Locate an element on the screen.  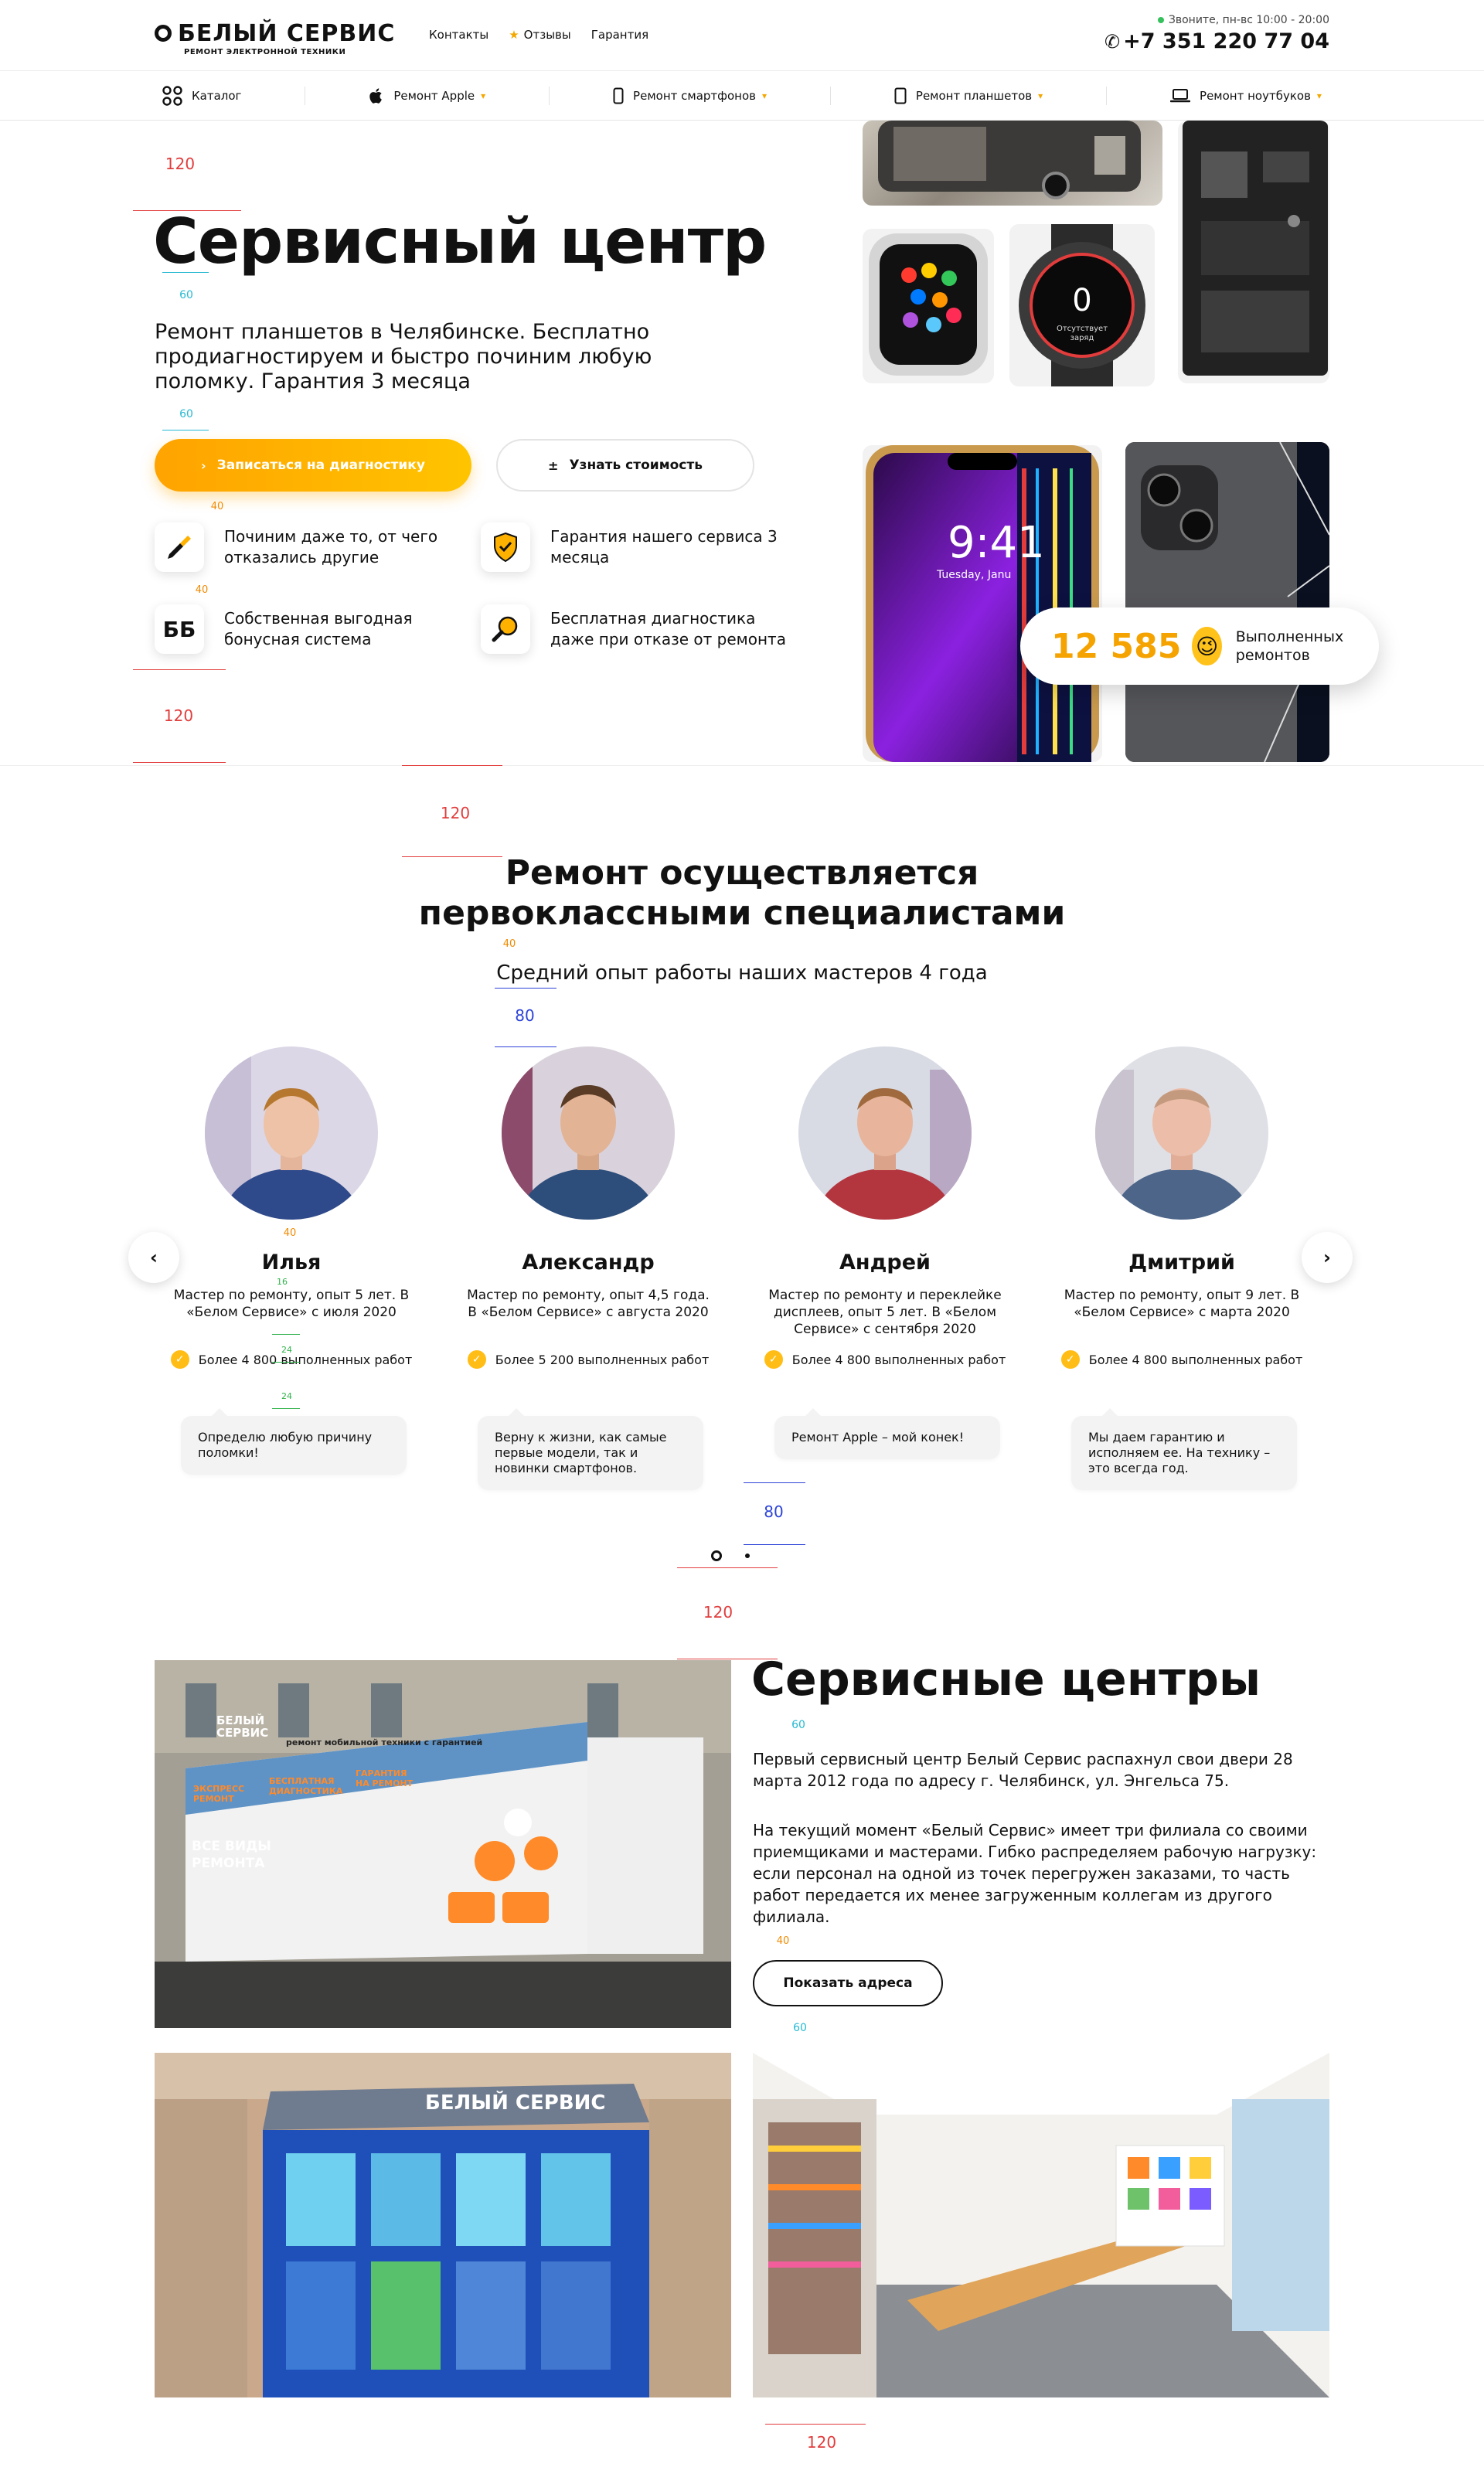
check-icon: ✓ is located at coordinates (179, 1360).